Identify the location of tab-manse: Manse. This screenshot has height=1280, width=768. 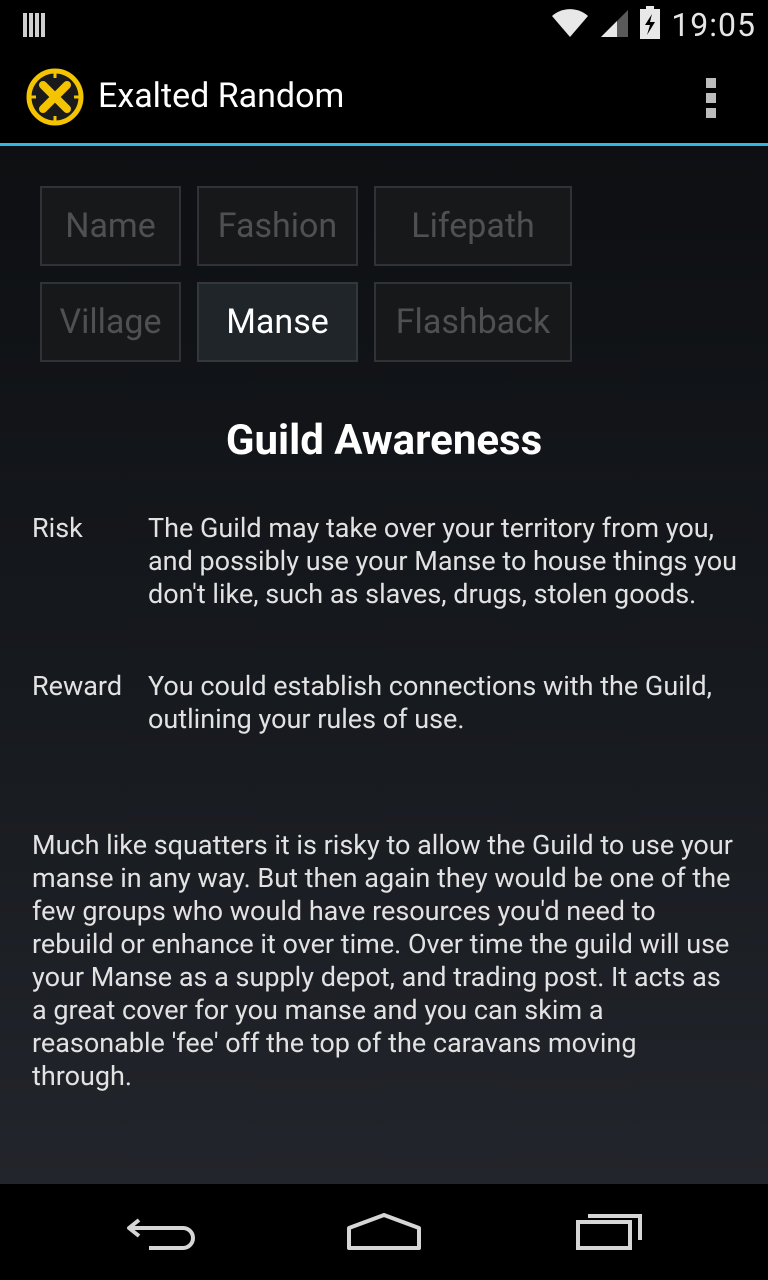
(277, 322).